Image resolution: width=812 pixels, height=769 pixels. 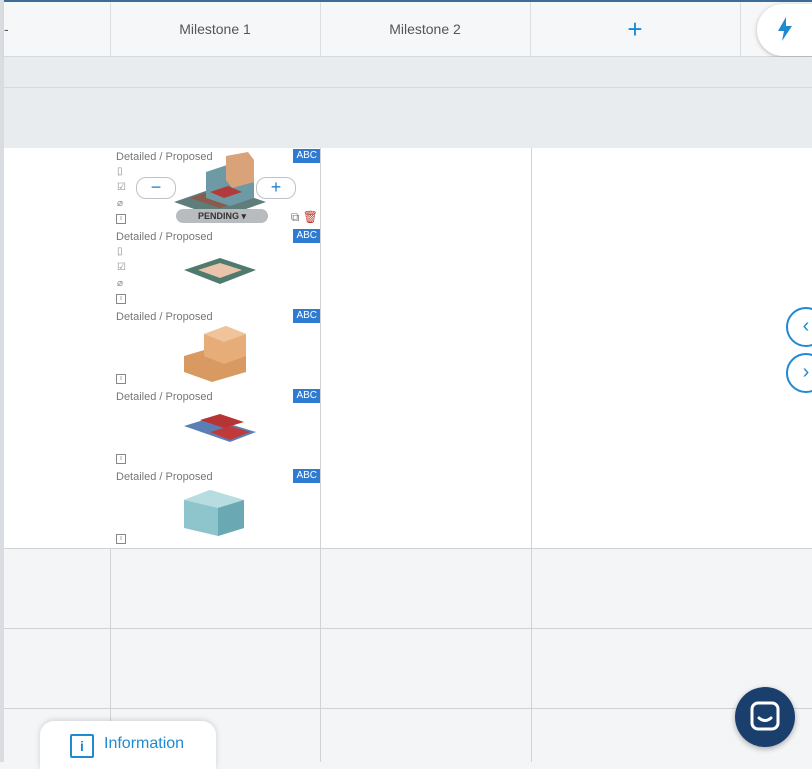 I want to click on design-option-cell: Detailed / Proposed ABC ▯ ☑ ⌀ i, so click(x=215, y=268).